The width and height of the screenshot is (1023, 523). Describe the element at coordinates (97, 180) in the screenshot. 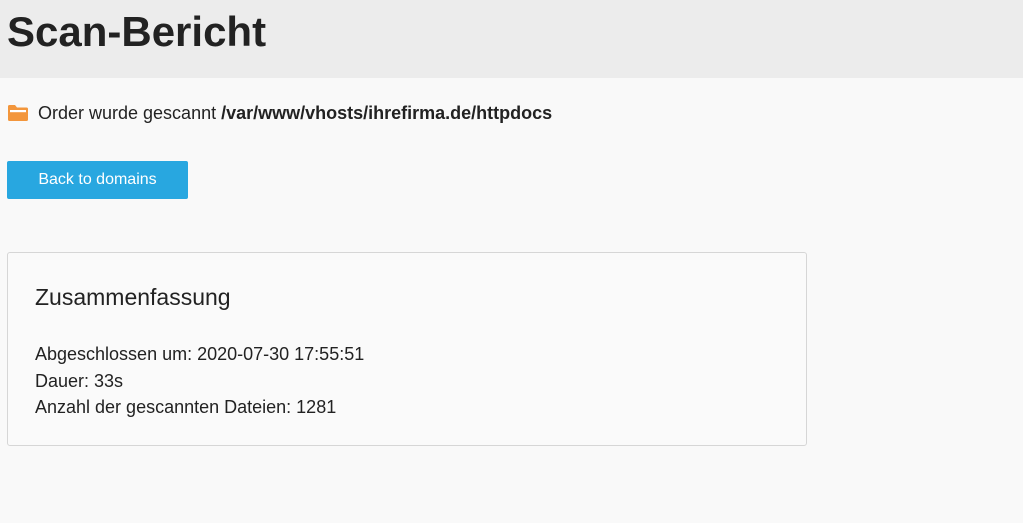

I see `back-to-domains-button: Back to domains` at that location.